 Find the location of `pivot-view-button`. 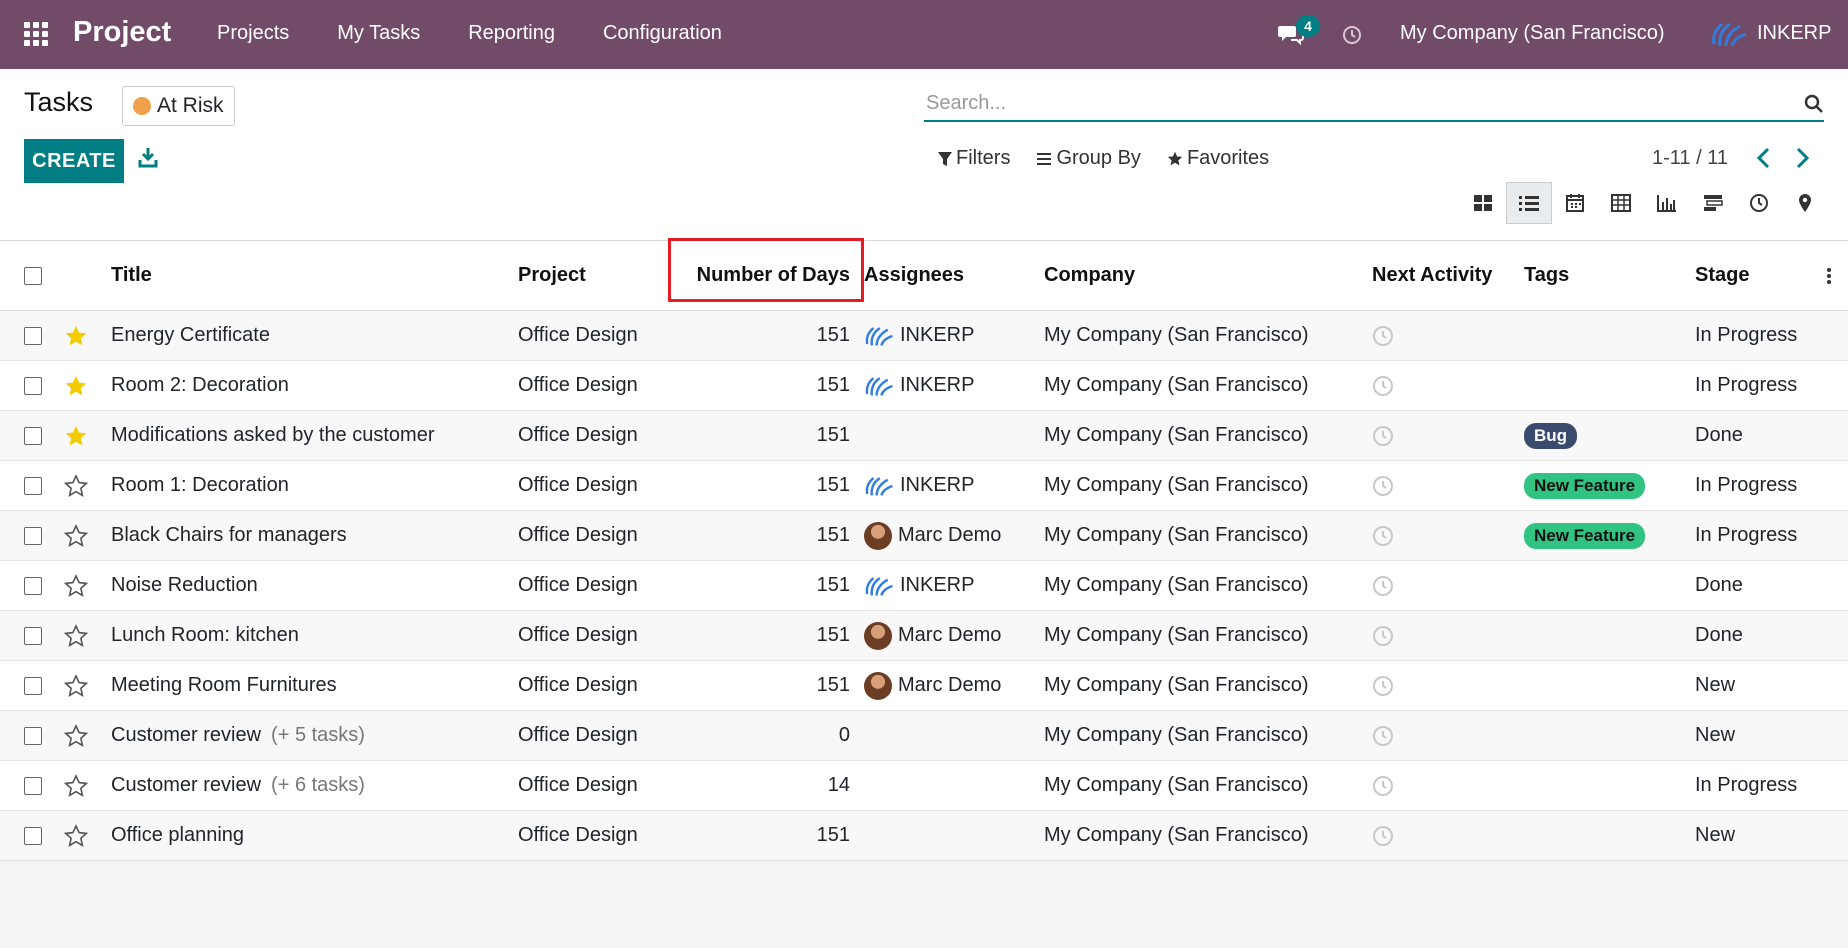

pivot-view-button is located at coordinates (1621, 203).